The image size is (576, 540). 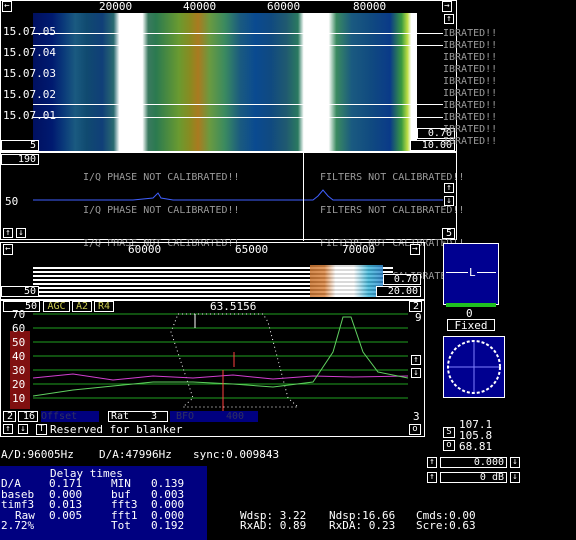 I want to click on calib-msg-7: IBRATED!!, so click(x=470, y=105).